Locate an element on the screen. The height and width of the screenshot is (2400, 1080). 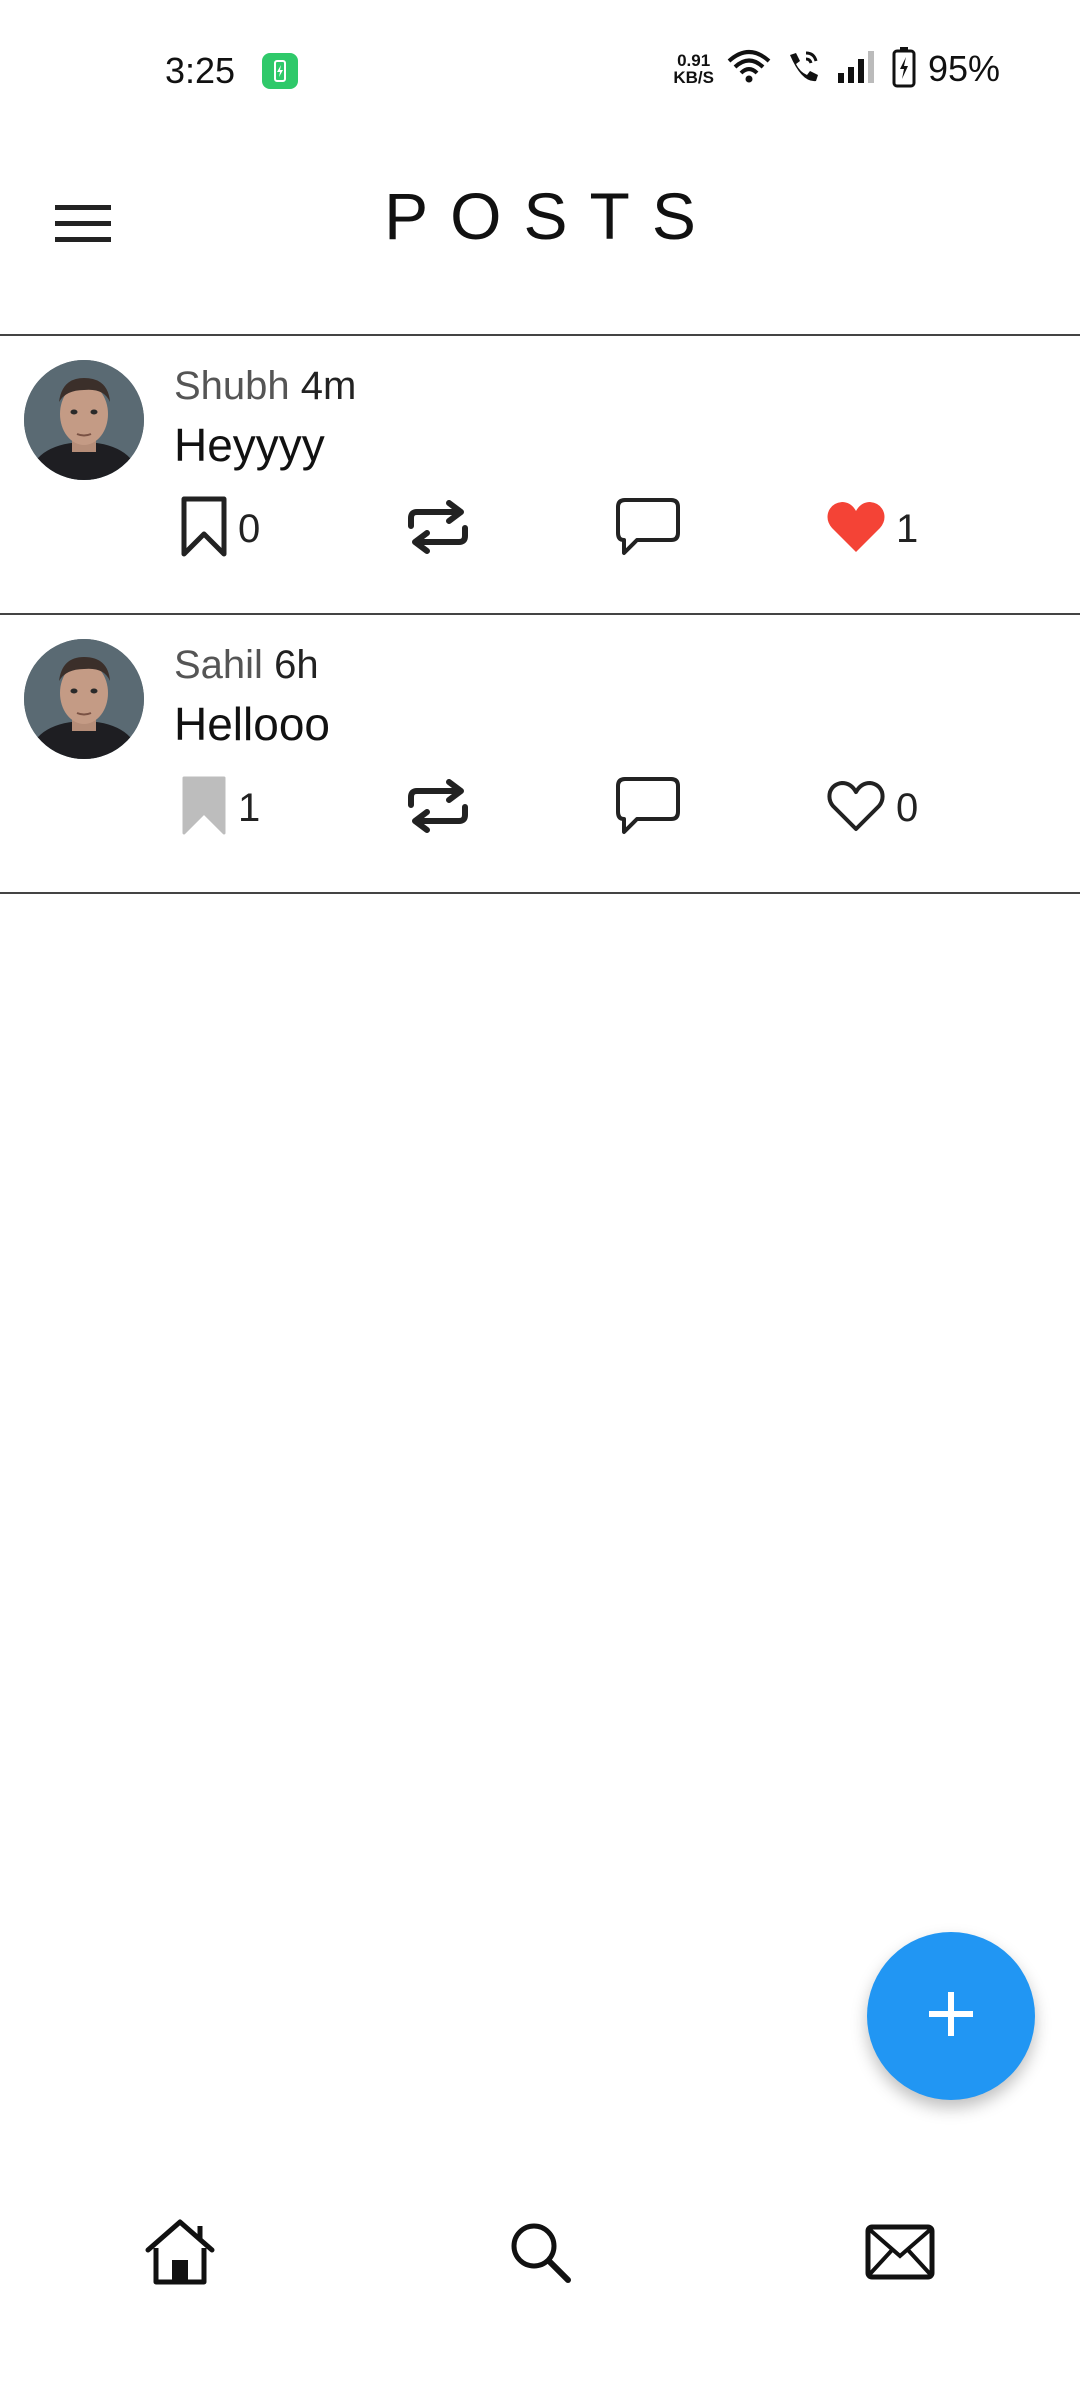
nav-home is located at coordinates (180, 2254).